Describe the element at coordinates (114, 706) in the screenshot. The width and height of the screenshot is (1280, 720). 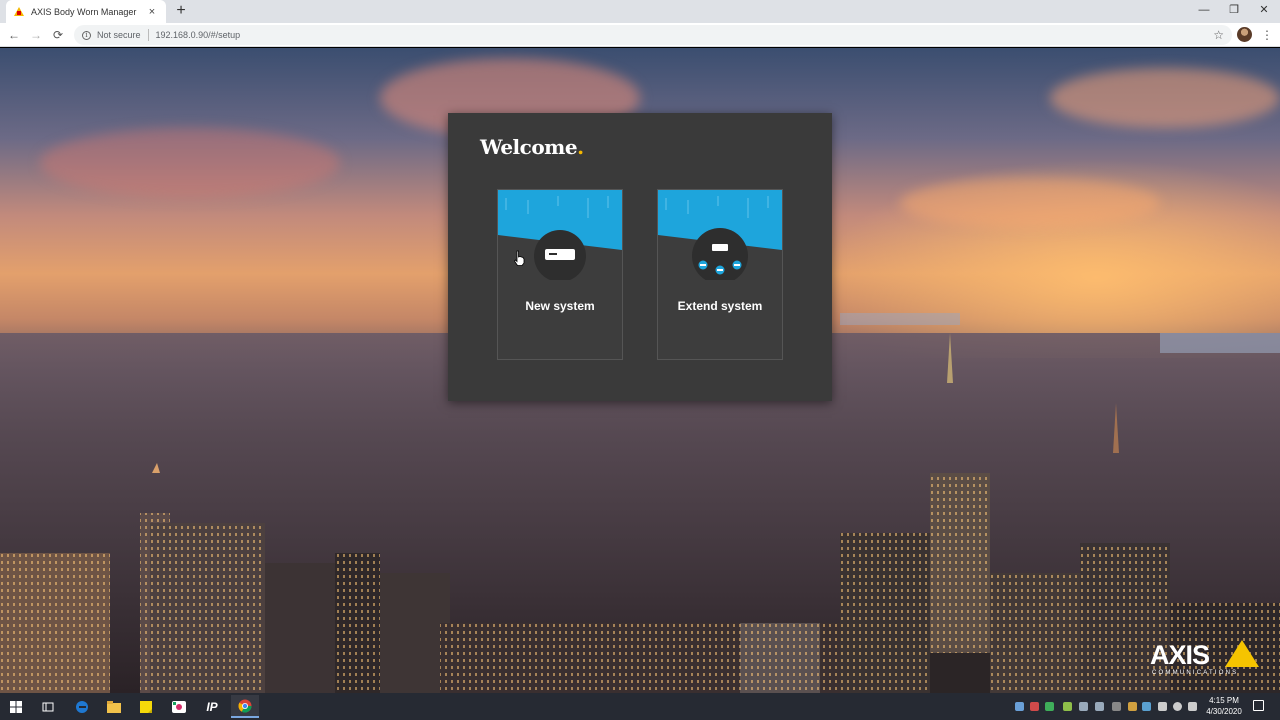
I see `file-explorer-icon` at that location.